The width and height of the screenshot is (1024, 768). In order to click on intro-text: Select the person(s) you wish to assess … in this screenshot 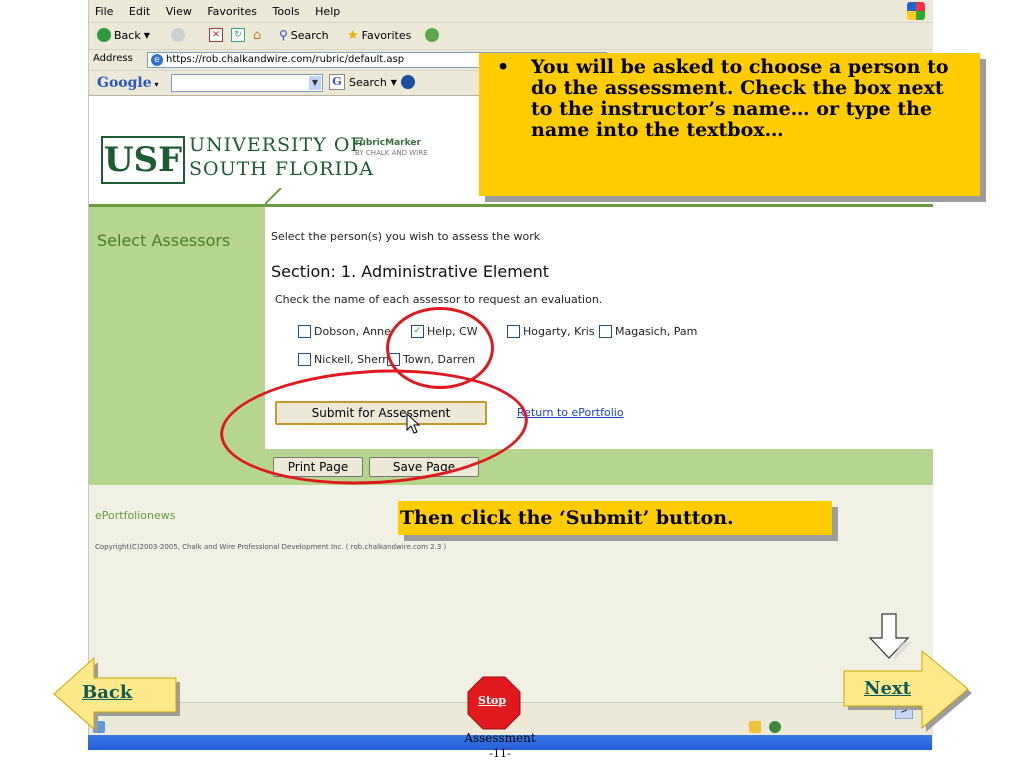, I will do `click(406, 236)`.